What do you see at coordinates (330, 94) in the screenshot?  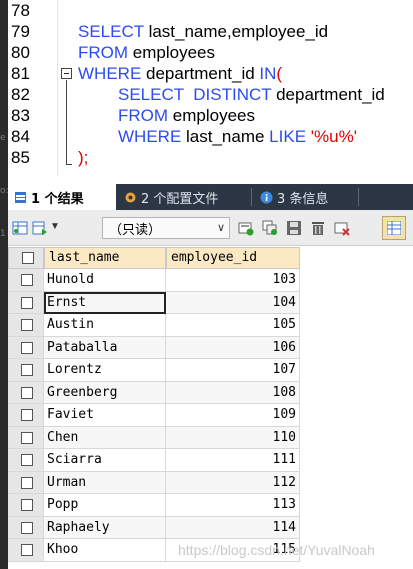 I see `code-token: department_id` at bounding box center [330, 94].